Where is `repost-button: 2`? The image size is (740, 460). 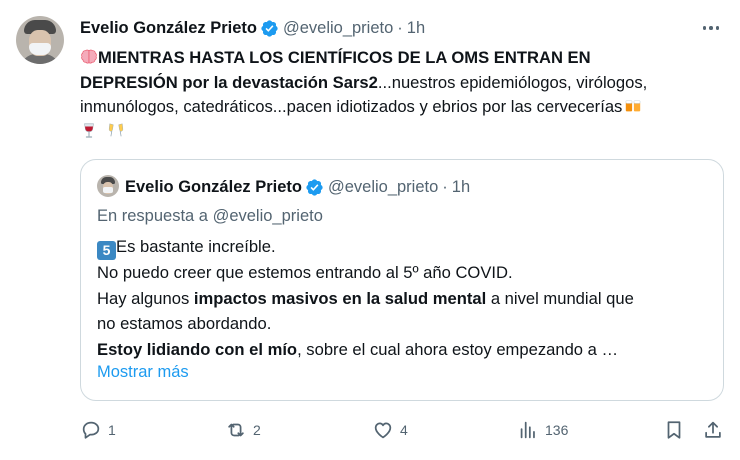 repost-button: 2 is located at coordinates (243, 430).